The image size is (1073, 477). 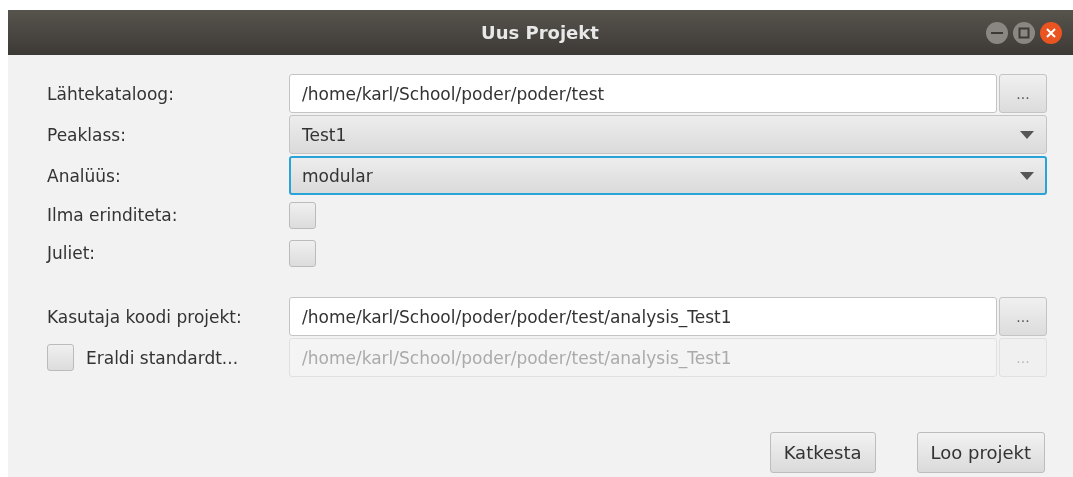 What do you see at coordinates (72, 253) in the screenshot?
I see `field-label: Juliet:` at bounding box center [72, 253].